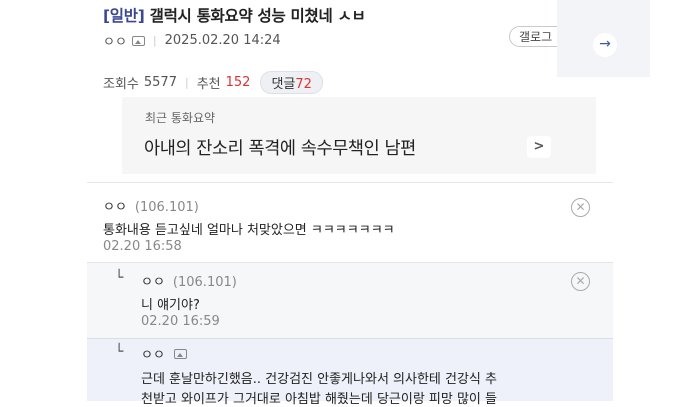  I want to click on reply-author-line: ㅇㅇ, so click(164, 353).